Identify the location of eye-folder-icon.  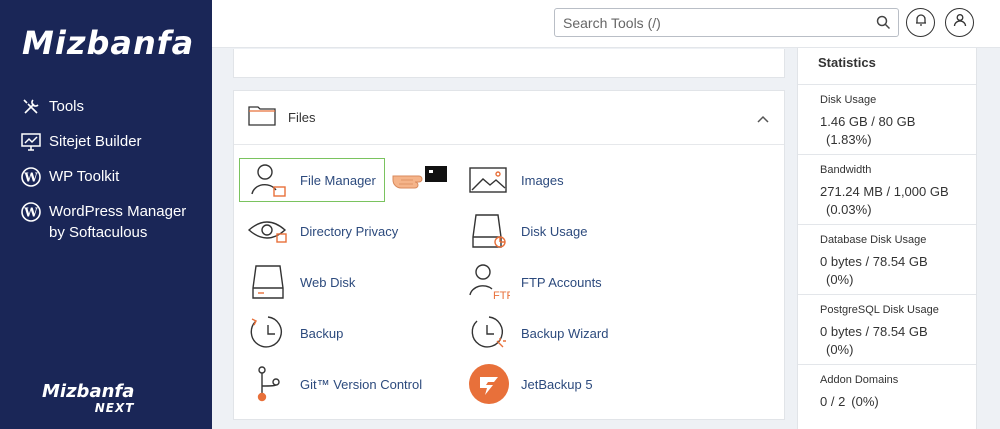
(268, 231).